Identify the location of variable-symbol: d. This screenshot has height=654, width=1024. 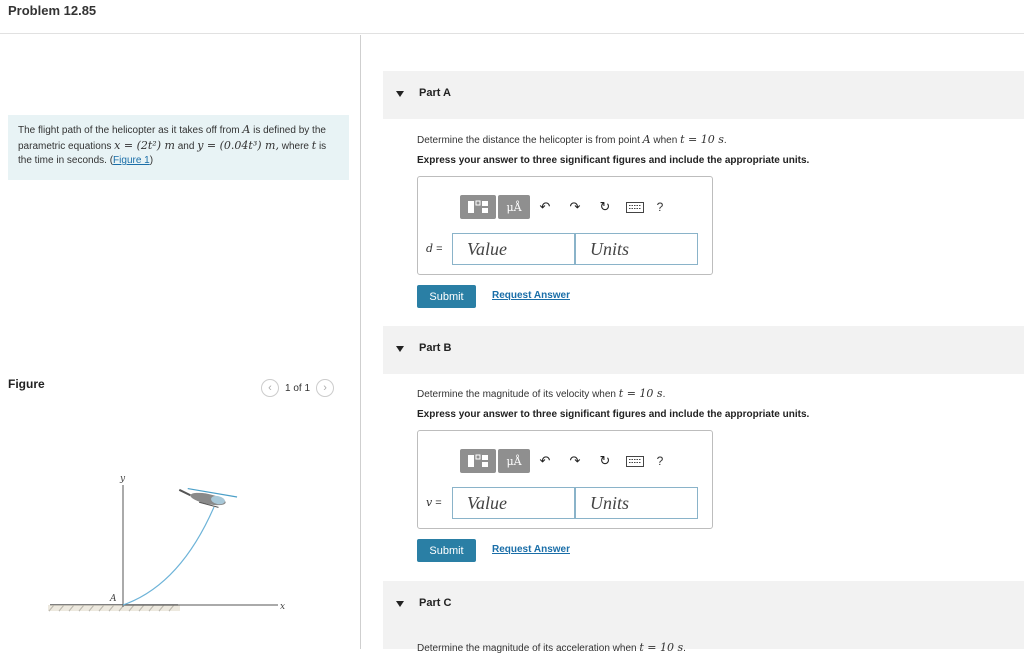
(430, 248).